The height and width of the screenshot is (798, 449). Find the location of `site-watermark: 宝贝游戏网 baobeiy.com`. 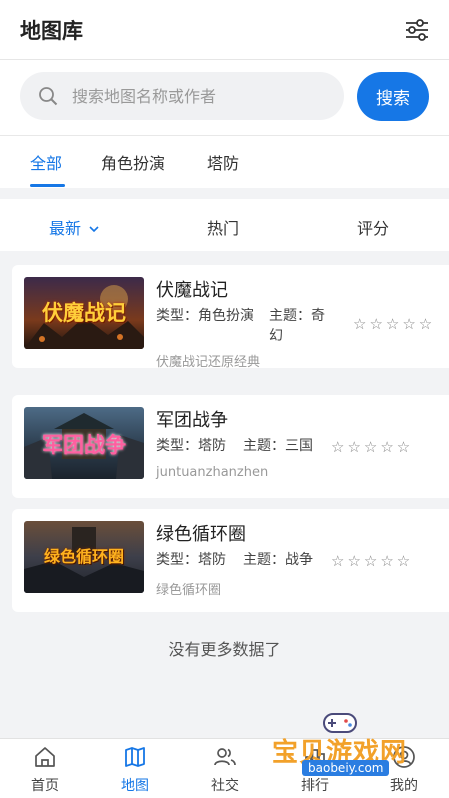

site-watermark: 宝贝游戏网 baobeiy.com is located at coordinates (347, 743).